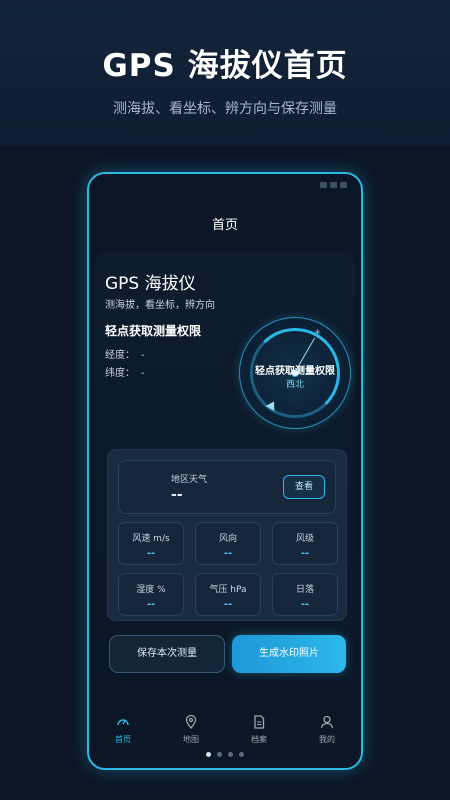 This screenshot has height=800, width=450. Describe the element at coordinates (225, 109) in the screenshot. I see `hero-subtitle: 测海拔、看坐标、辨方向与保存测量` at that location.